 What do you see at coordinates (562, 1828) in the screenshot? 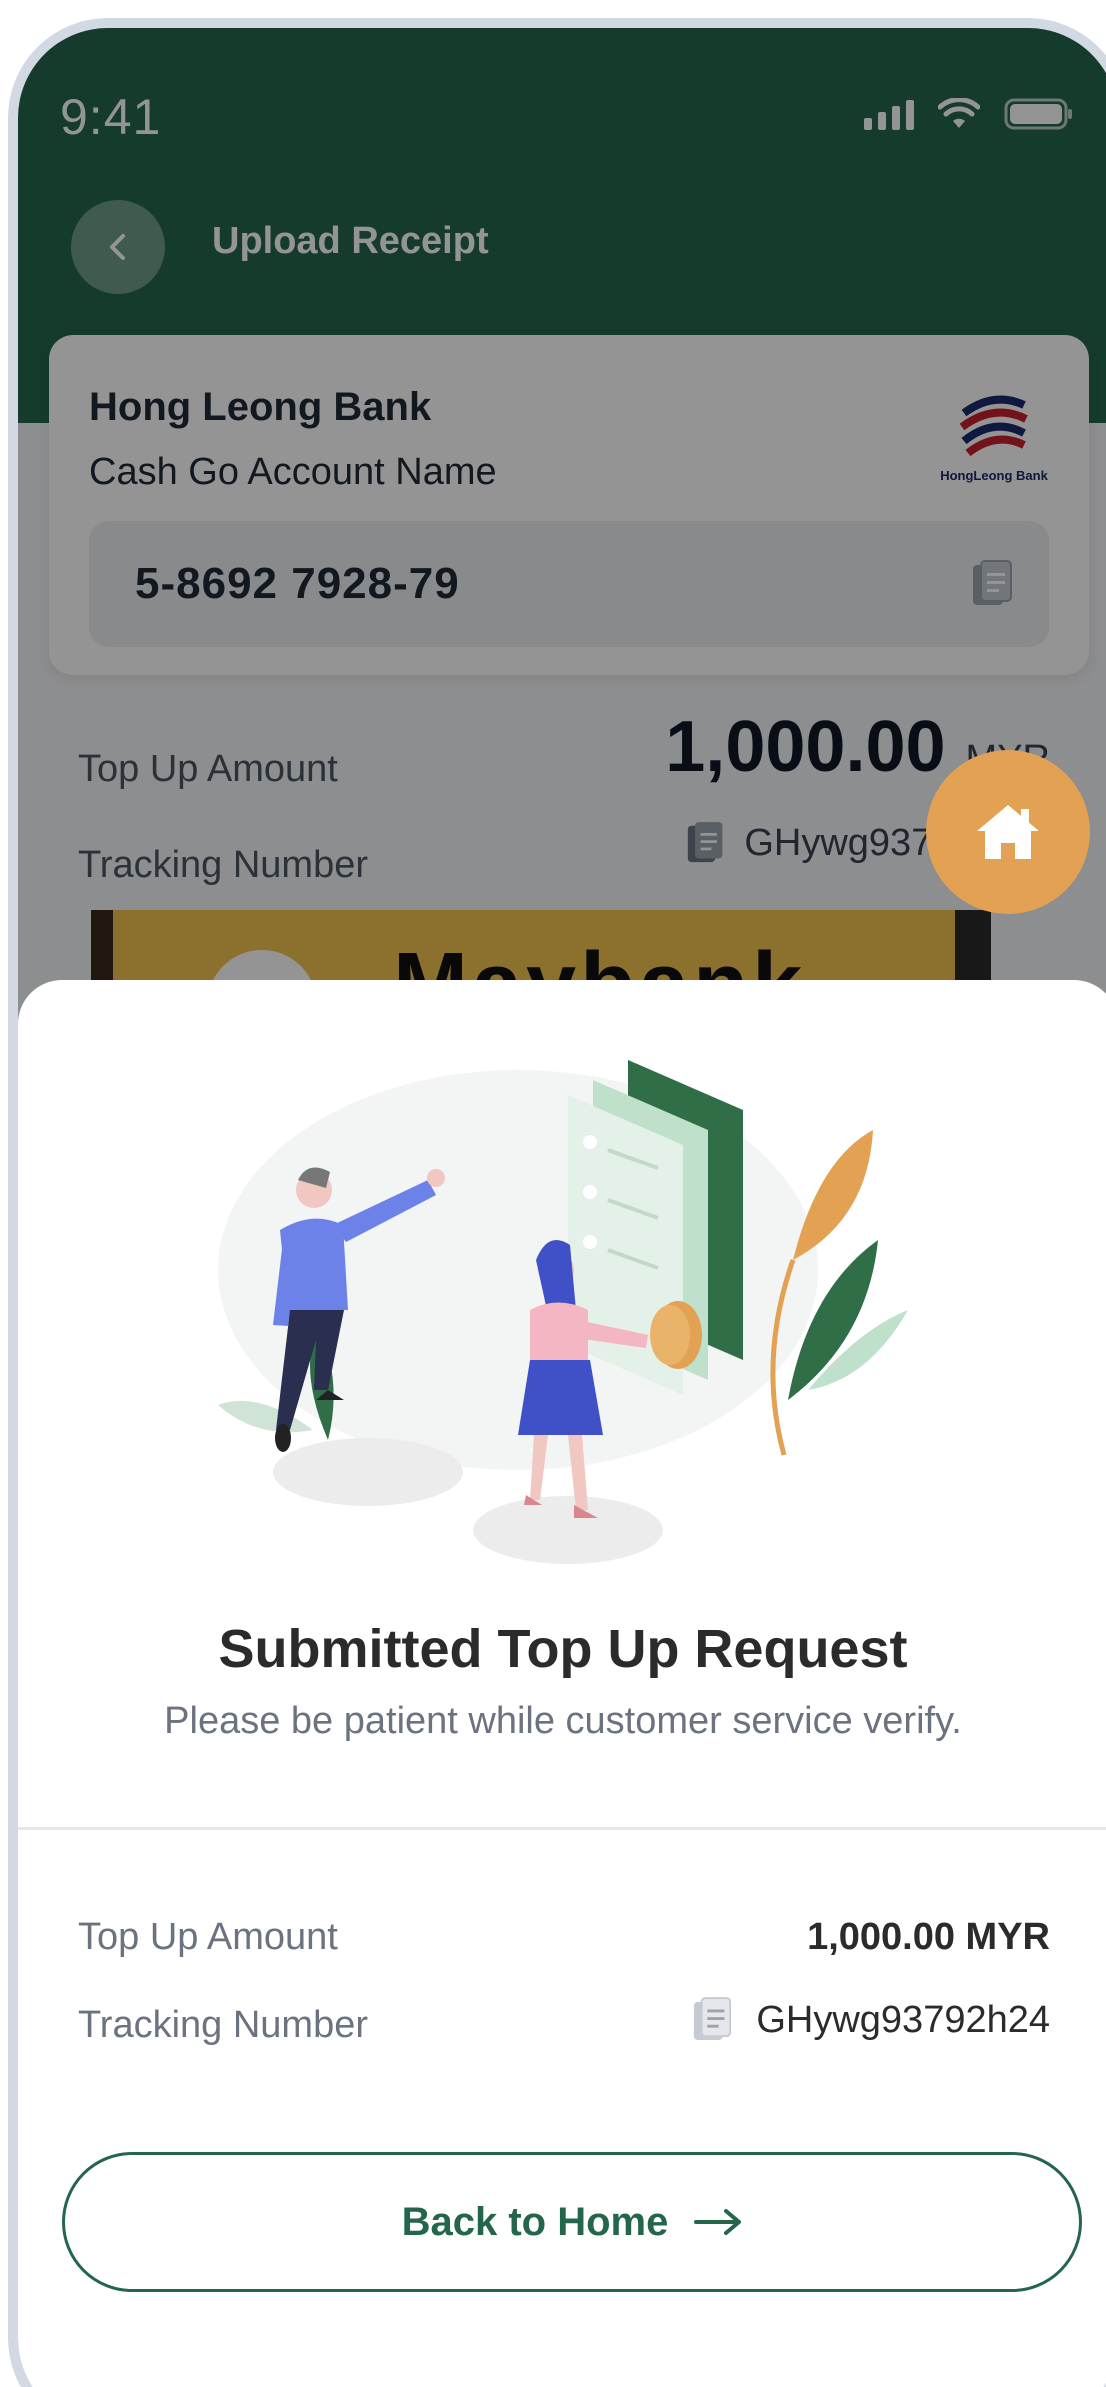
I see `divider` at bounding box center [562, 1828].